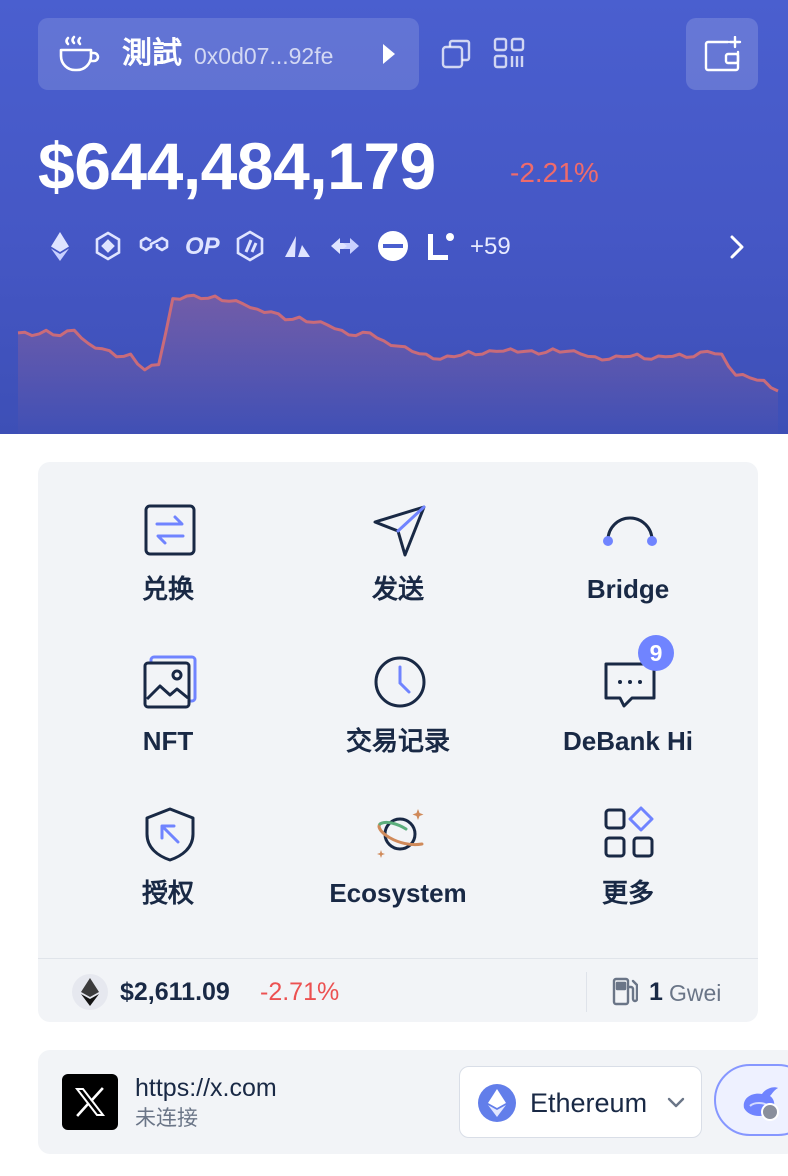 The height and width of the screenshot is (1176, 788). I want to click on account-address: 0x0d07...92fe, so click(264, 56).